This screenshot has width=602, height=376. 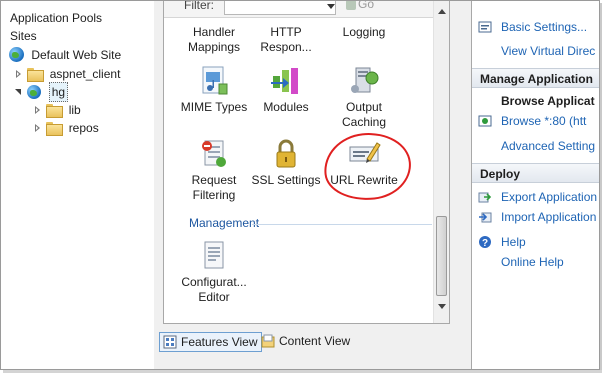 What do you see at coordinates (268, 341) in the screenshot?
I see `content-view-icon` at bounding box center [268, 341].